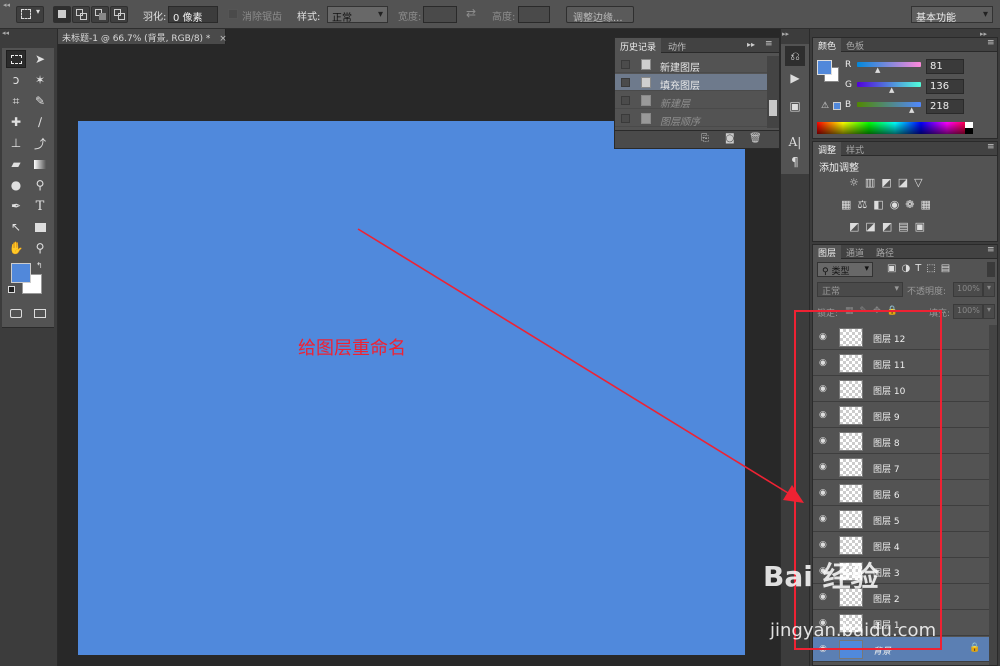  Describe the element at coordinates (30, 14) in the screenshot. I see `marquee-preset-picker: ▾` at that location.